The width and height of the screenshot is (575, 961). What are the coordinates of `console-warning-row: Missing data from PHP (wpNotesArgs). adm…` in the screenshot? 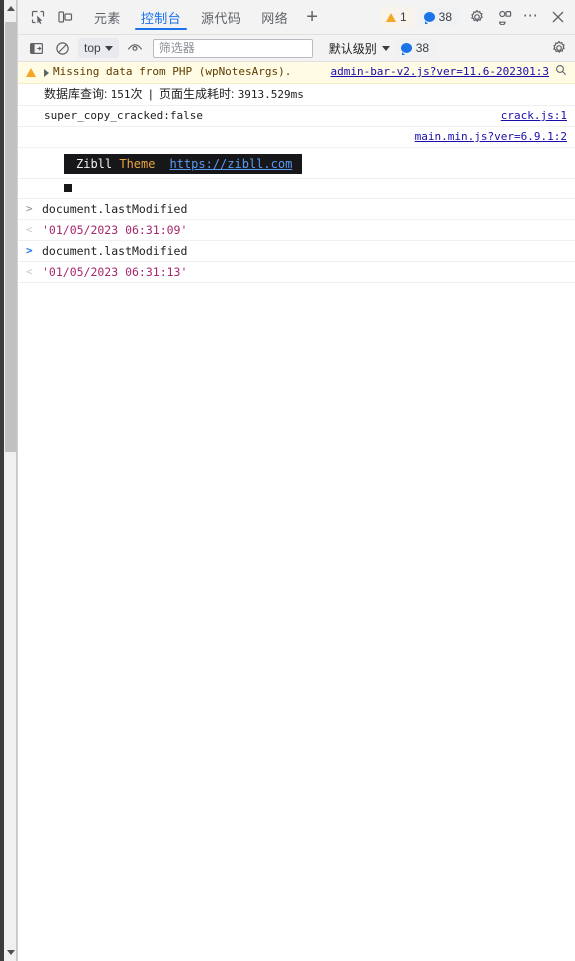 It's located at (296, 73).